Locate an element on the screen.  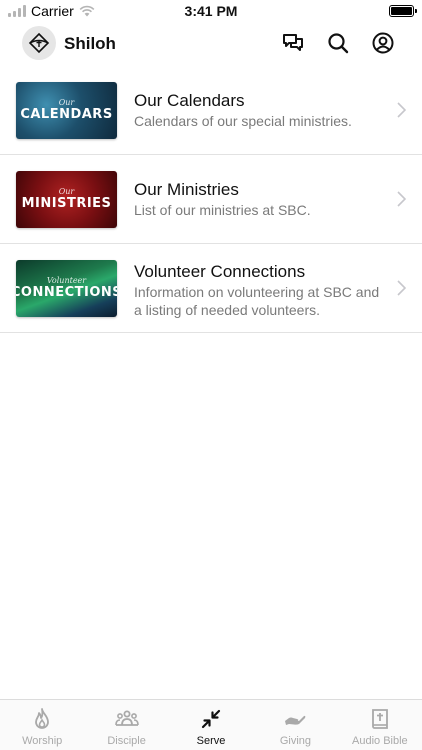
calendars-thumbnail: Our CALENDARS is located at coordinates (66, 110).